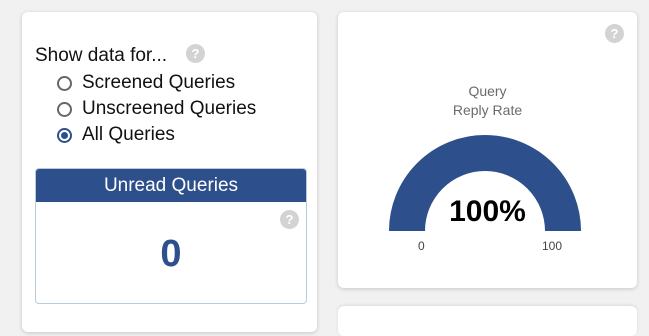 This screenshot has width=649, height=336. What do you see at coordinates (487, 91) in the screenshot?
I see `gauge-title-line1: Query` at bounding box center [487, 91].